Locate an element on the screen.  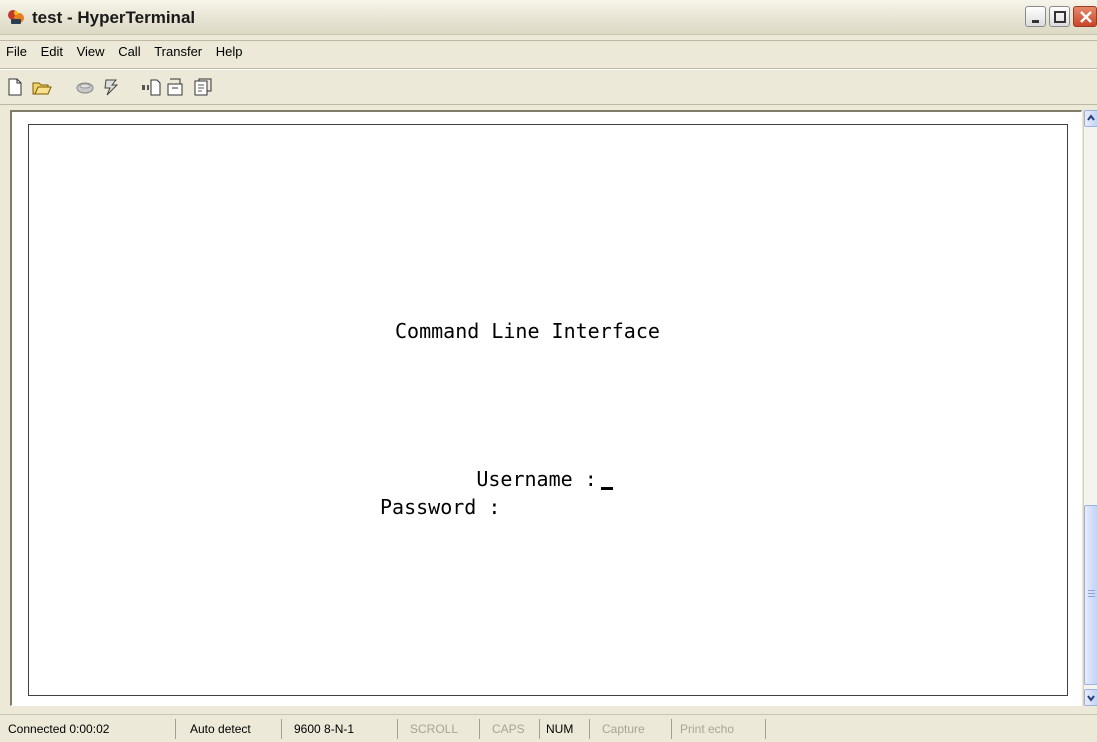
menu-transfer: Transfer is located at coordinates (178, 51).